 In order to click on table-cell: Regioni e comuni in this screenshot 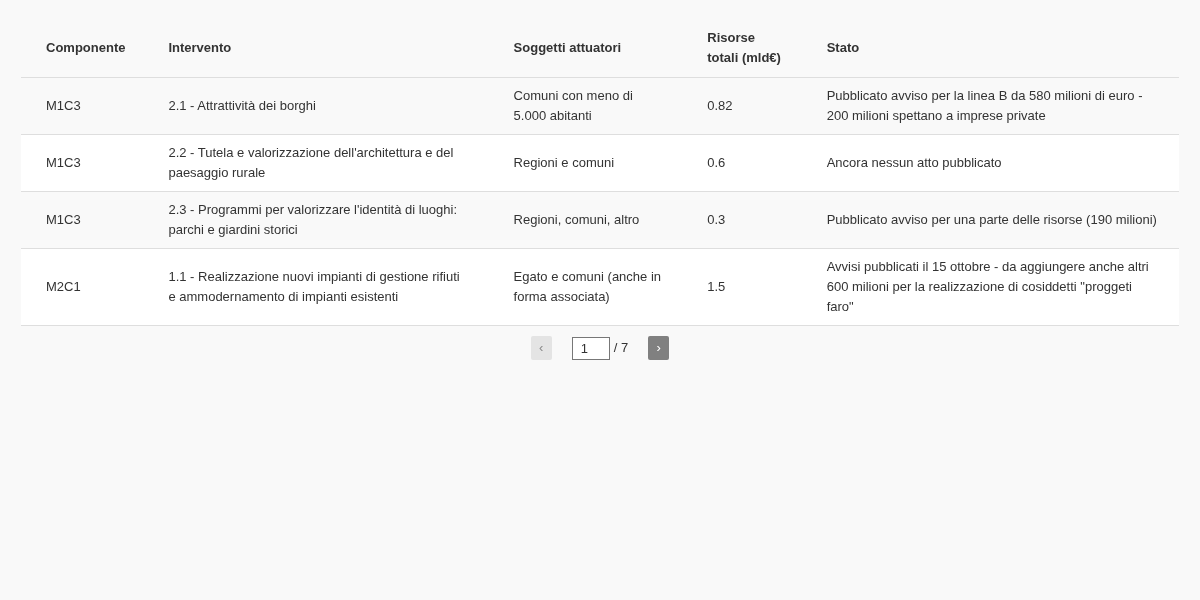, I will do `click(564, 162)`.